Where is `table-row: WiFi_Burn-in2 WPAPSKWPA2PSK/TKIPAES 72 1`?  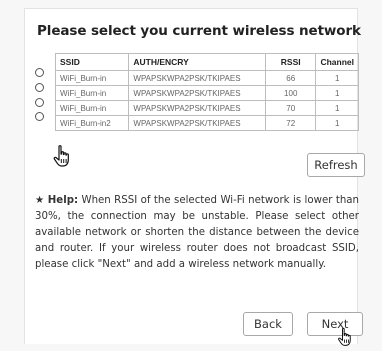
table-row: WiFi_Burn-in2 WPAPSKWPA2PSK/TKIPAES 72 1 is located at coordinates (206, 123).